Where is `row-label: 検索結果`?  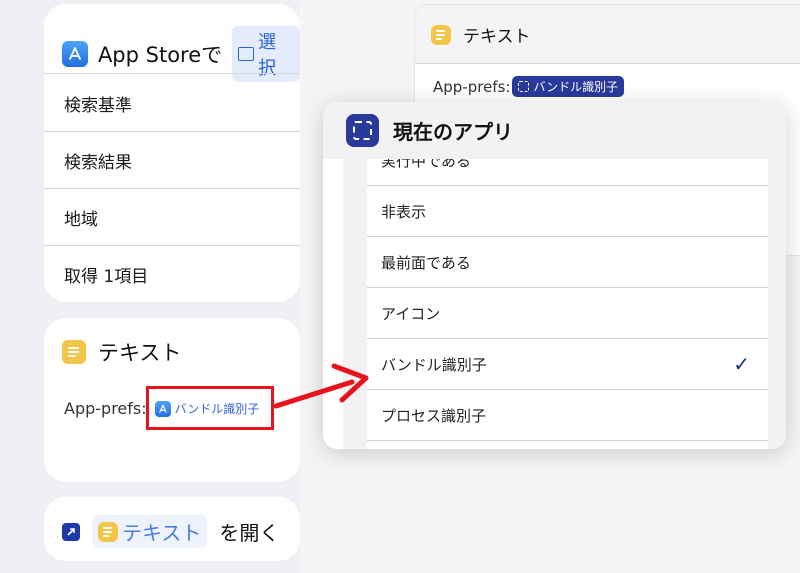
row-label: 検索結果 is located at coordinates (98, 163).